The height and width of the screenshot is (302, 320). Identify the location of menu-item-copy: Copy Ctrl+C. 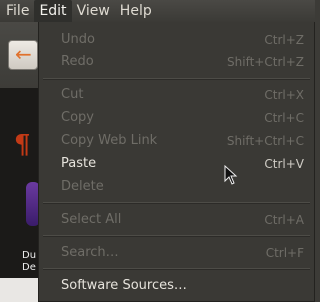
(176, 118).